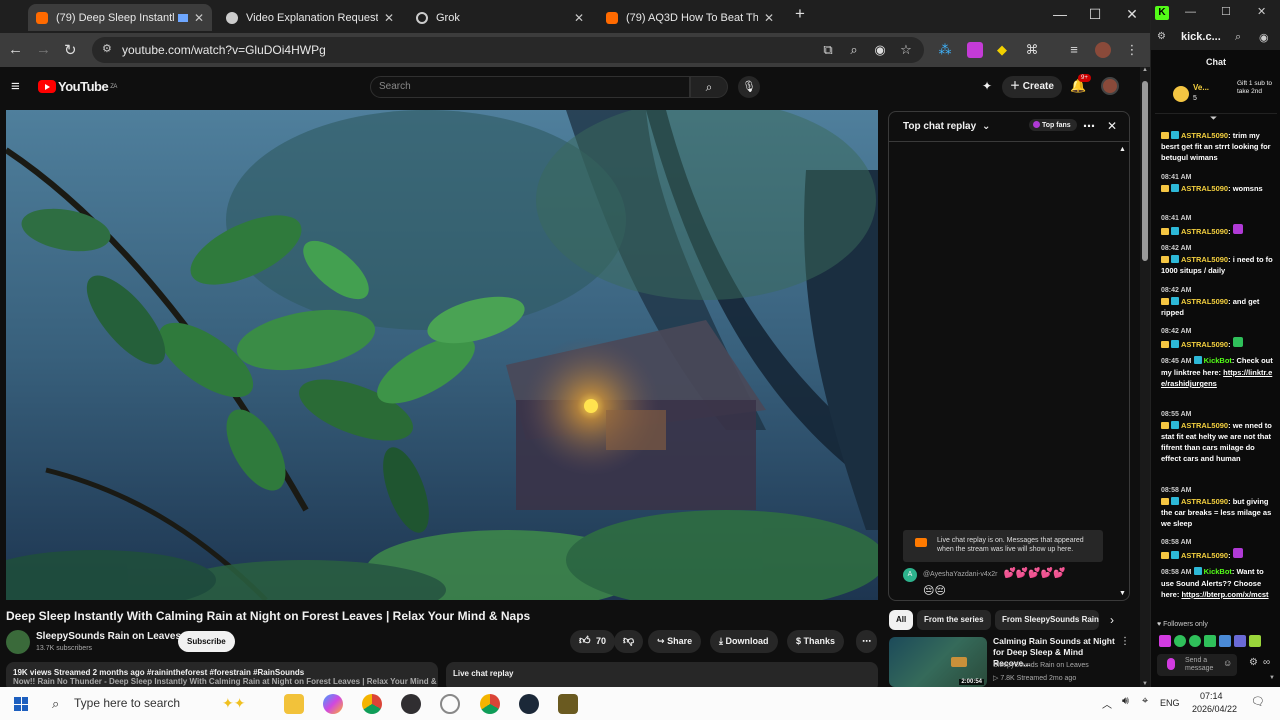  What do you see at coordinates (986, 126) in the screenshot?
I see `chevron-down-icon: ⌄` at bounding box center [986, 126].